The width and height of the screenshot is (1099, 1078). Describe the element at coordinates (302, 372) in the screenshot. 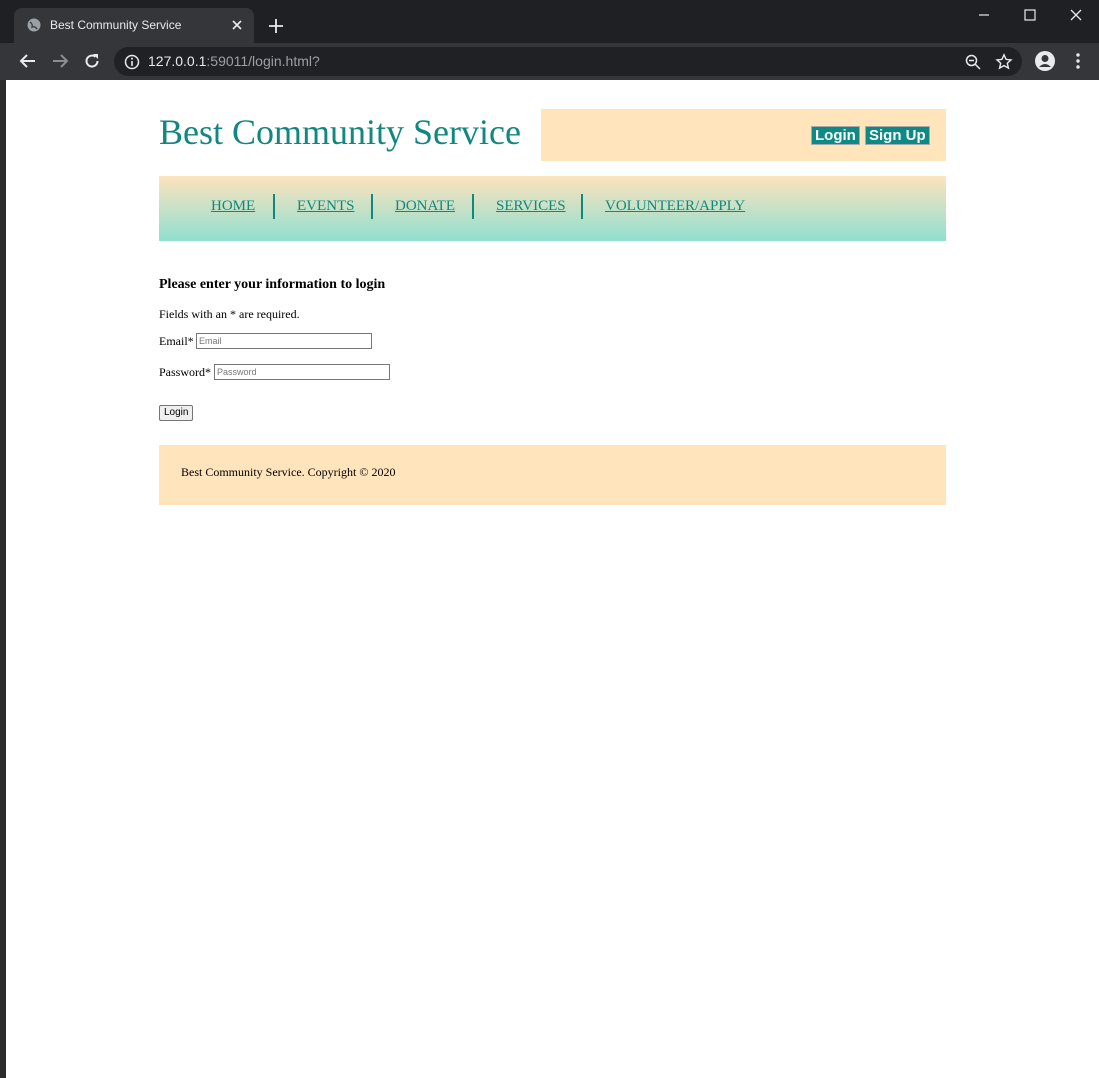

I see `password-field` at that location.